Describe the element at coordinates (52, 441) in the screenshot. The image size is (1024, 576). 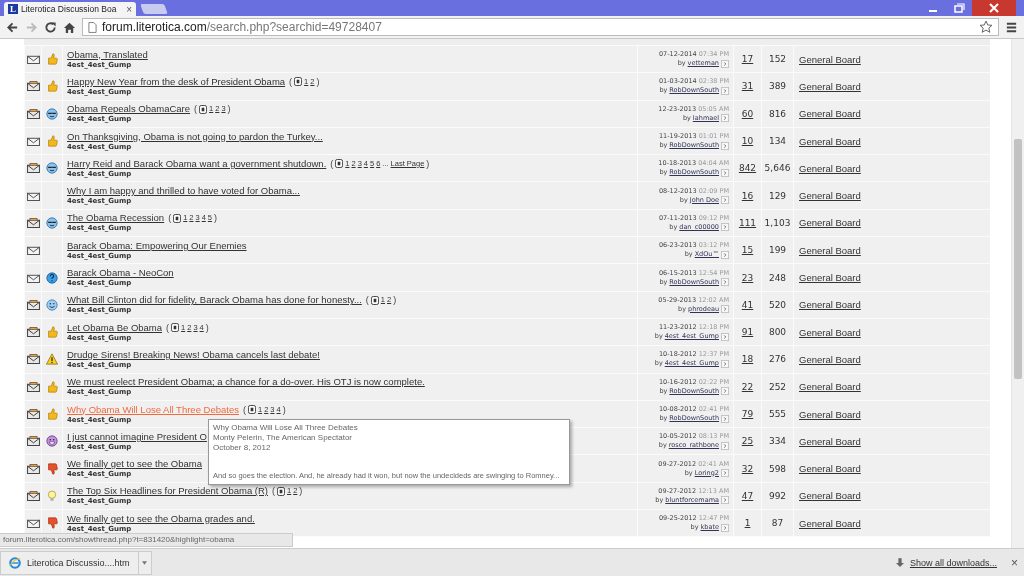
I see `grin-face-icon` at that location.